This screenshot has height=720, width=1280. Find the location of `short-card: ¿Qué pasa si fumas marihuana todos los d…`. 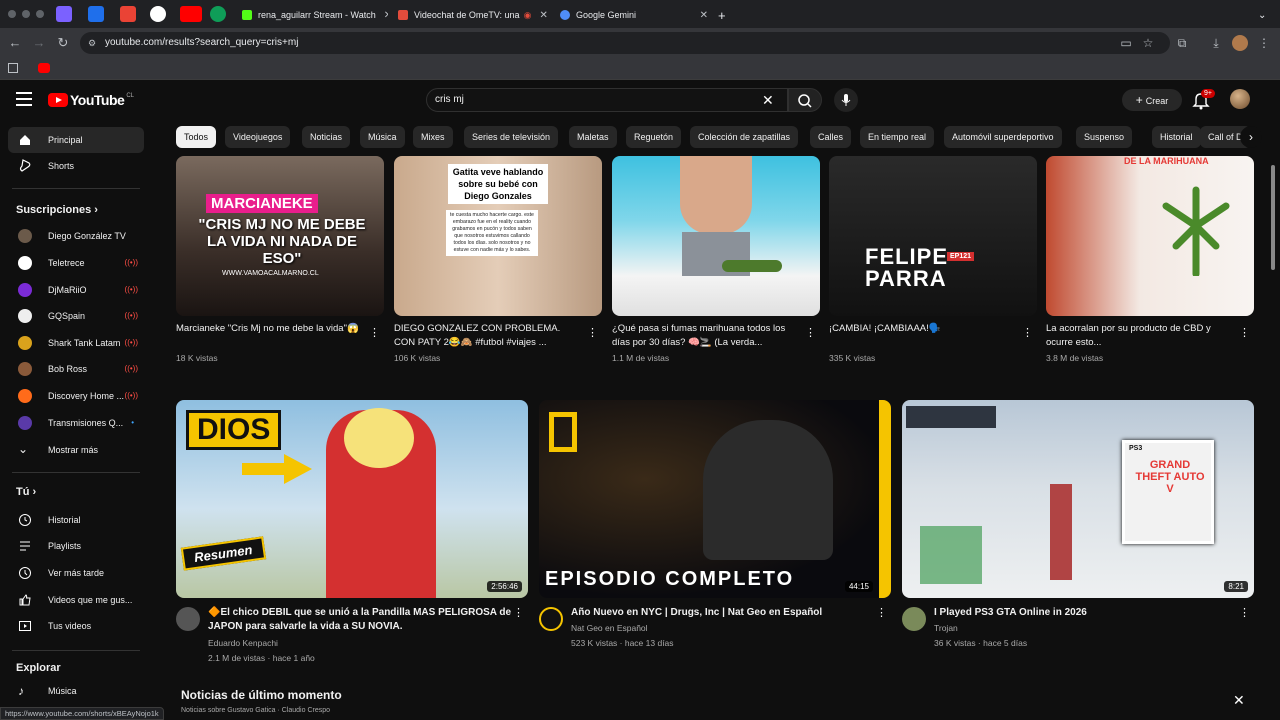

short-card: ¿Qué pasa si fumas marihuana todos los d… is located at coordinates (716, 259).